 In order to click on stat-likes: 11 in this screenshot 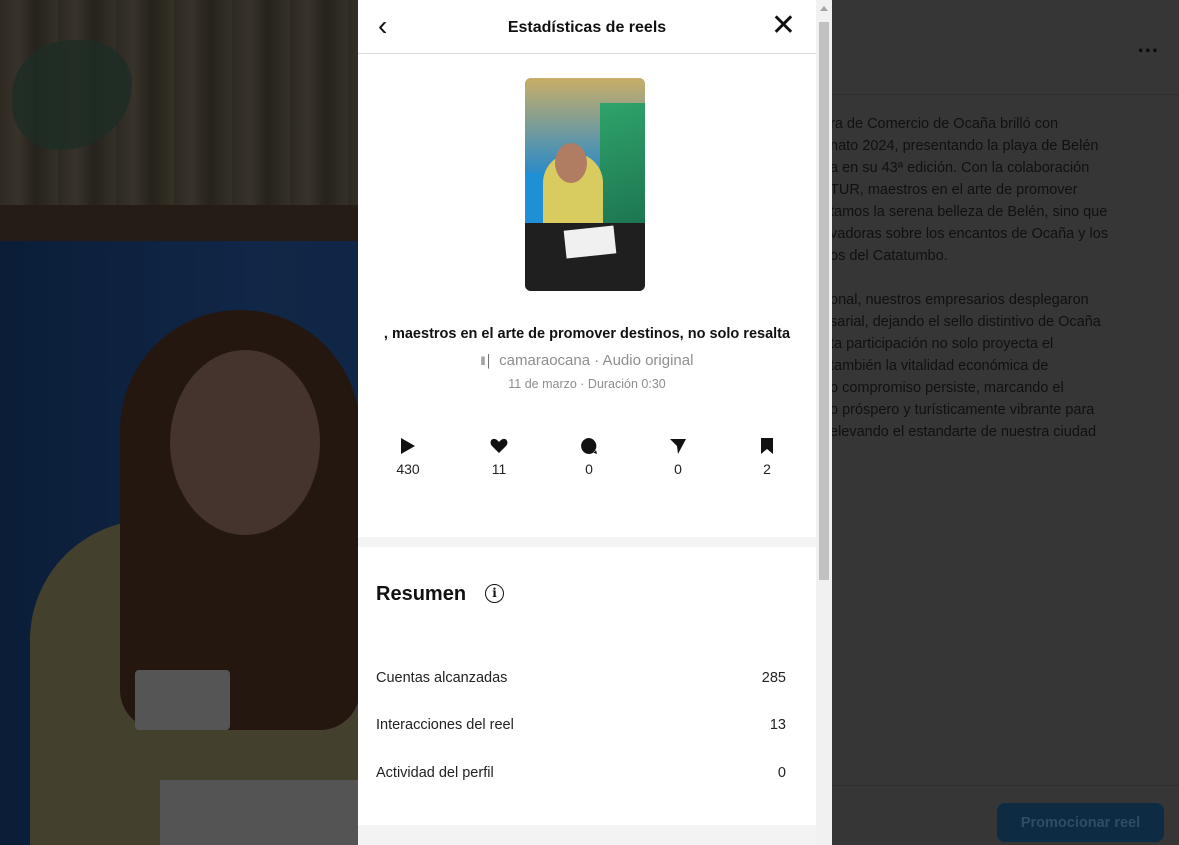, I will do `click(499, 455)`.